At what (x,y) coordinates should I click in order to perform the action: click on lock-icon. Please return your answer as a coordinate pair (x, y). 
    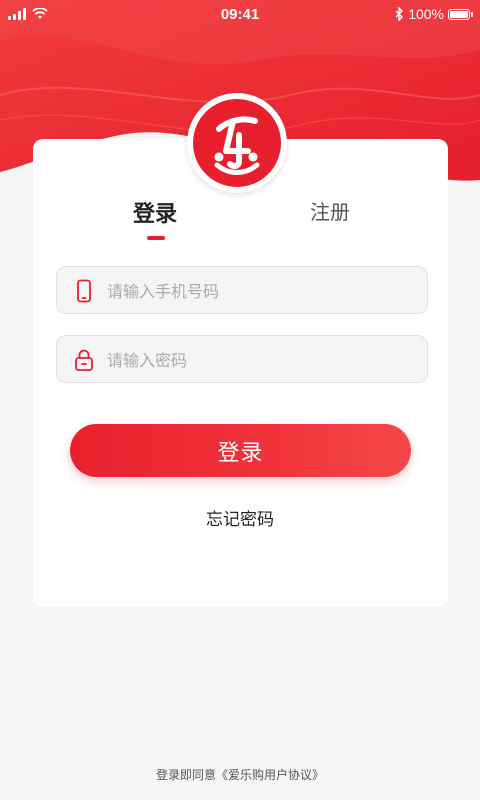
    Looking at the image, I should click on (84, 360).